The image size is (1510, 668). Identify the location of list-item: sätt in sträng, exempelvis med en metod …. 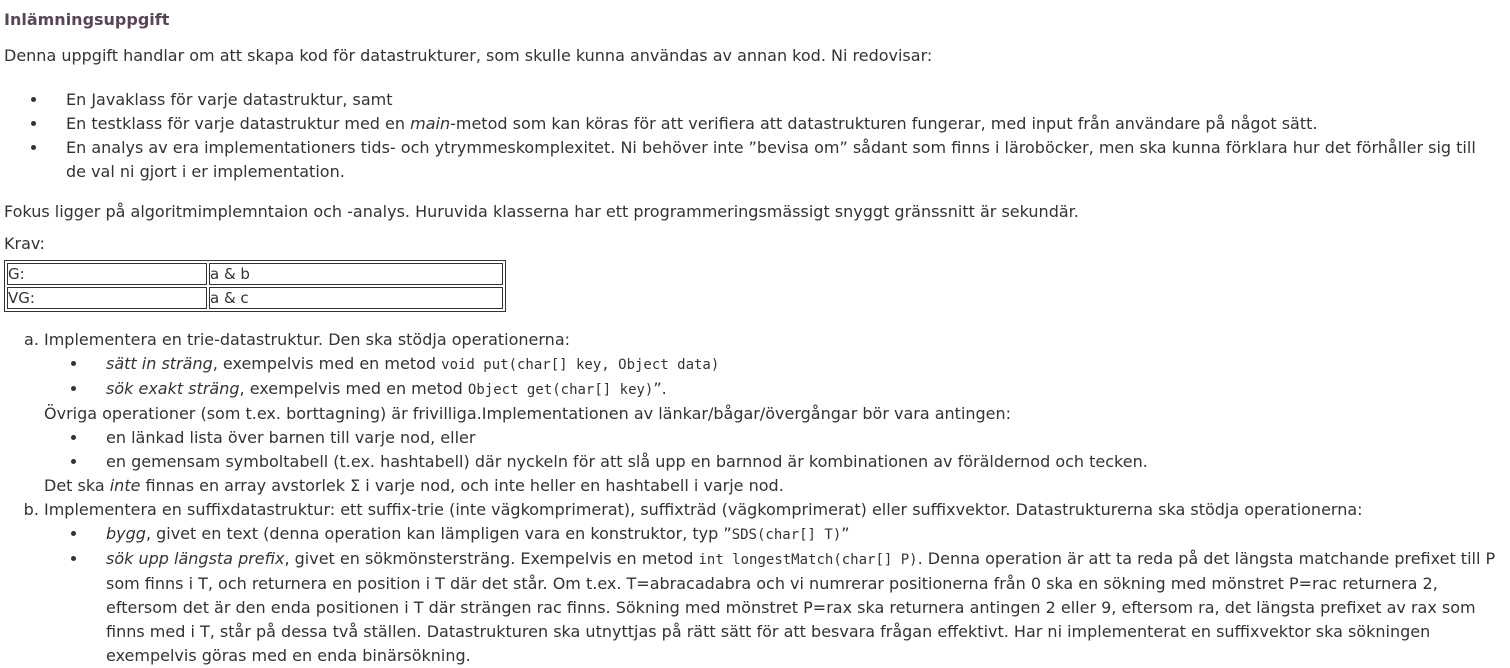
(794, 364).